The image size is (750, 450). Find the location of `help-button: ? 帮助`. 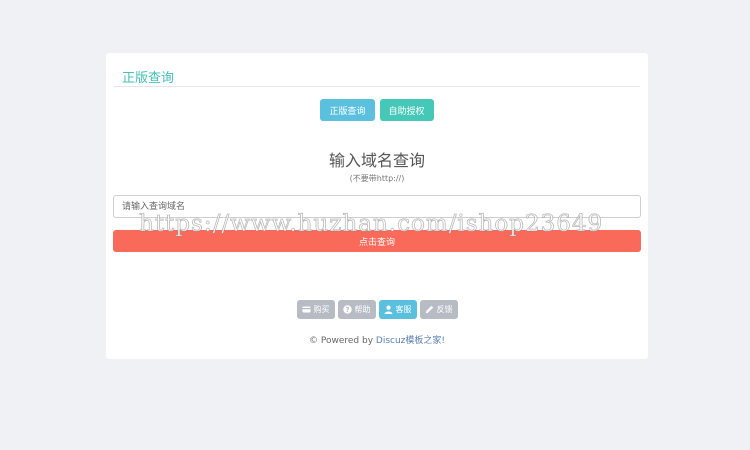

help-button: ? 帮助 is located at coordinates (356, 309).